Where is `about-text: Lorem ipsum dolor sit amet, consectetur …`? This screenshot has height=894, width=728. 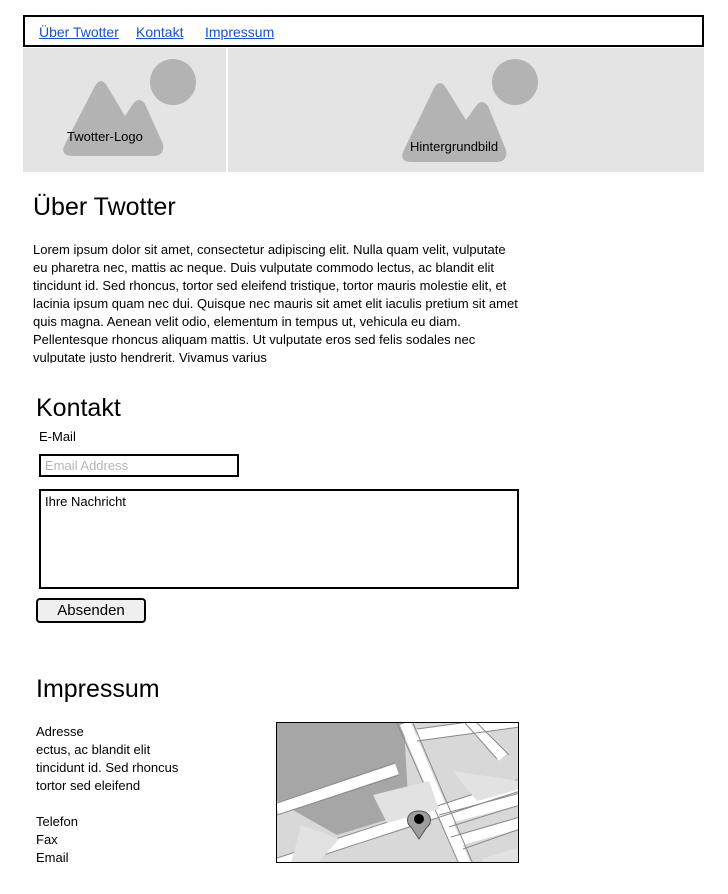 about-text: Lorem ipsum dolor sit amet, consectetur … is located at coordinates (275, 302).